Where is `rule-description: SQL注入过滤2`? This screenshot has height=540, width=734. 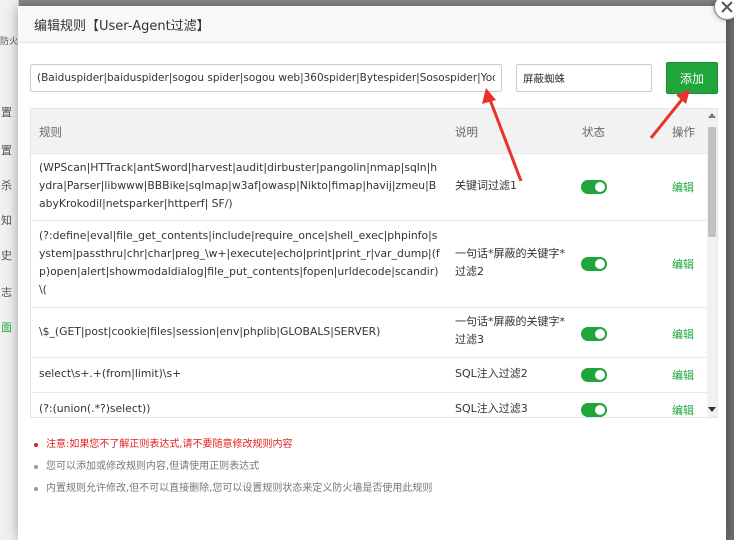 rule-description: SQL注入过滤2 is located at coordinates (491, 373).